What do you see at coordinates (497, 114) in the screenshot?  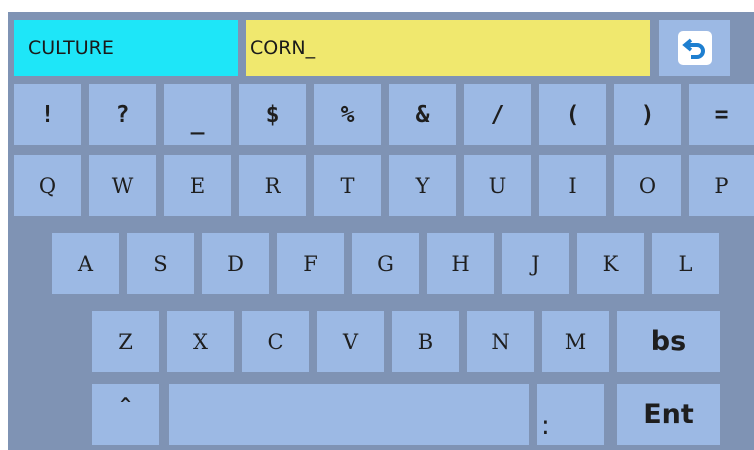 I see `key-slash: /` at bounding box center [497, 114].